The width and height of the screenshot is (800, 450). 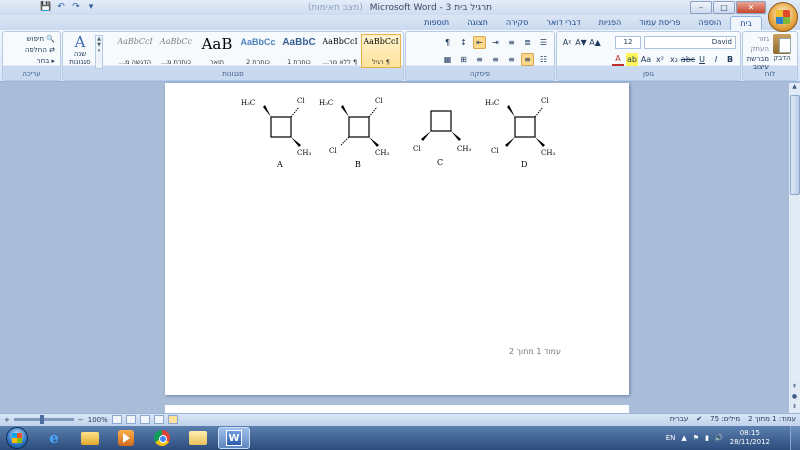 What do you see at coordinates (567, 42) in the screenshot?
I see `clear-formatting-button: Aᵡ` at bounding box center [567, 42].